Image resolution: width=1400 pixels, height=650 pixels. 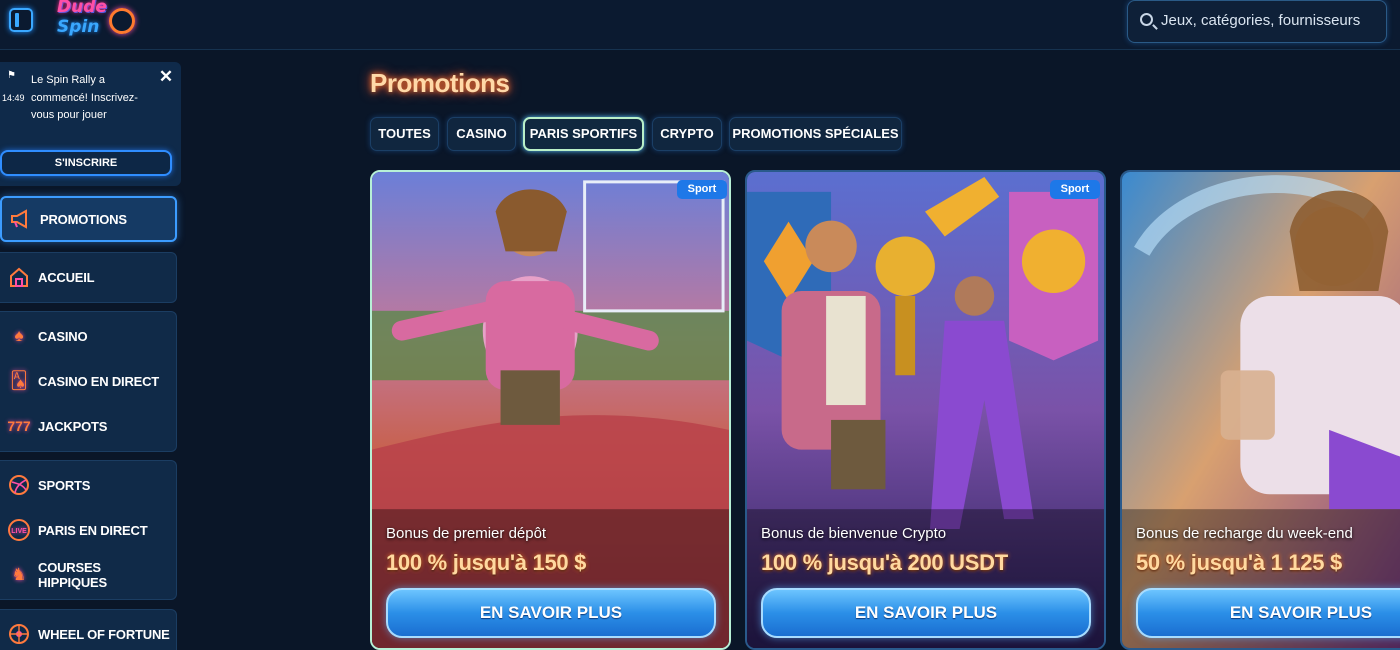 I want to click on promo-subtitle: Bonus de premier dépôt, so click(x=466, y=533).